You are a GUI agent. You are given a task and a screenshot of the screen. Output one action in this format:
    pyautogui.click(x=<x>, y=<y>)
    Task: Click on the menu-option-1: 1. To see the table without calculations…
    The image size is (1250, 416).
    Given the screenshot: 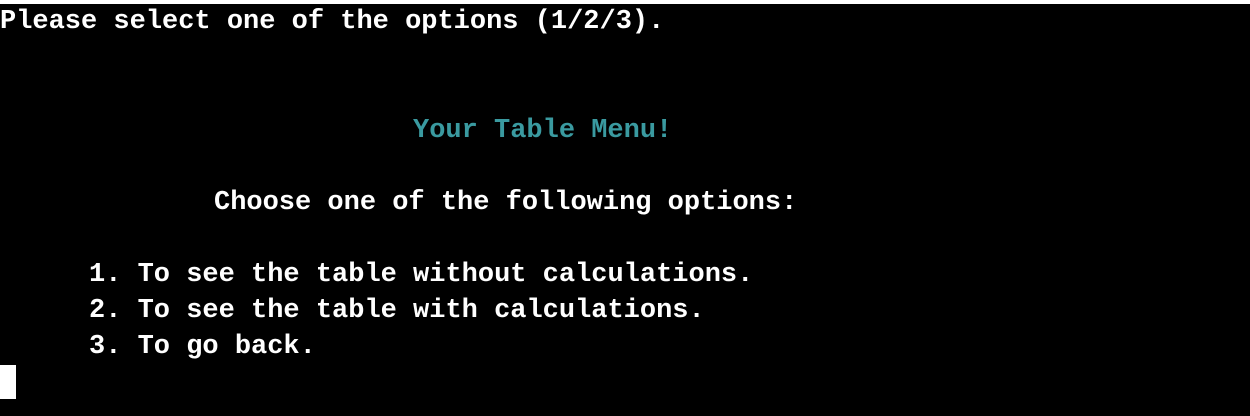 What is the action you would take?
    pyautogui.click(x=421, y=275)
    